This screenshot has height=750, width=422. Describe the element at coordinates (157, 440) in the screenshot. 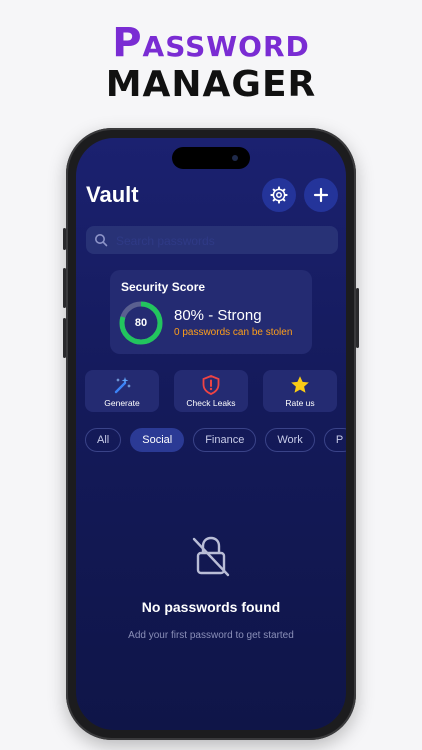

I see `filter-chip-social: Social` at that location.